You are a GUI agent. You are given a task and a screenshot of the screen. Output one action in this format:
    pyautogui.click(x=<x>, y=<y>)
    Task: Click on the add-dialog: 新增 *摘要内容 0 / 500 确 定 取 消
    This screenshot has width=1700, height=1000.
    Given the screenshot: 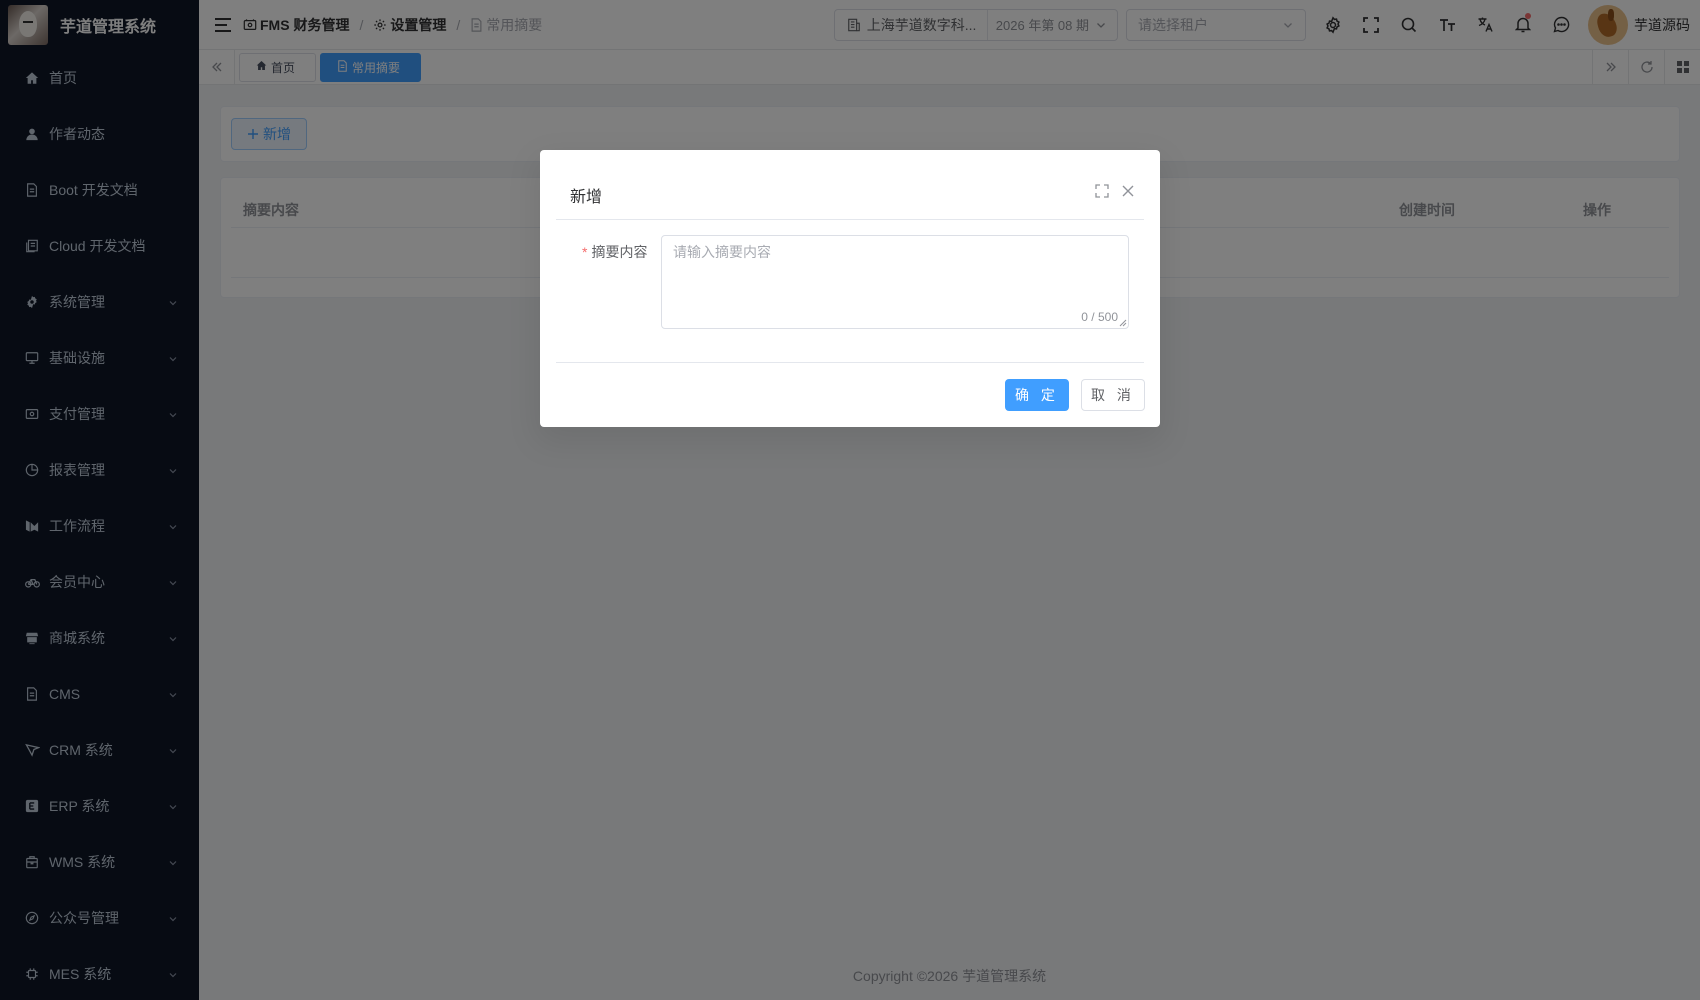 What is the action you would take?
    pyautogui.click(x=850, y=288)
    